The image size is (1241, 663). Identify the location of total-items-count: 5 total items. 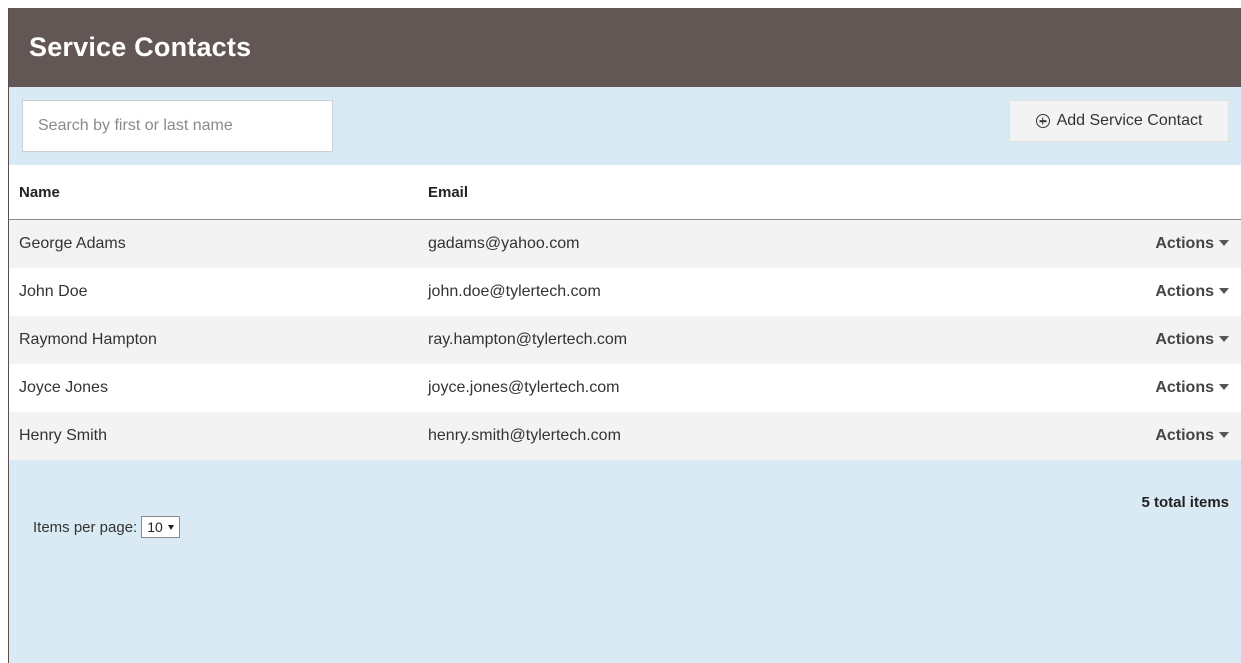
(1185, 502).